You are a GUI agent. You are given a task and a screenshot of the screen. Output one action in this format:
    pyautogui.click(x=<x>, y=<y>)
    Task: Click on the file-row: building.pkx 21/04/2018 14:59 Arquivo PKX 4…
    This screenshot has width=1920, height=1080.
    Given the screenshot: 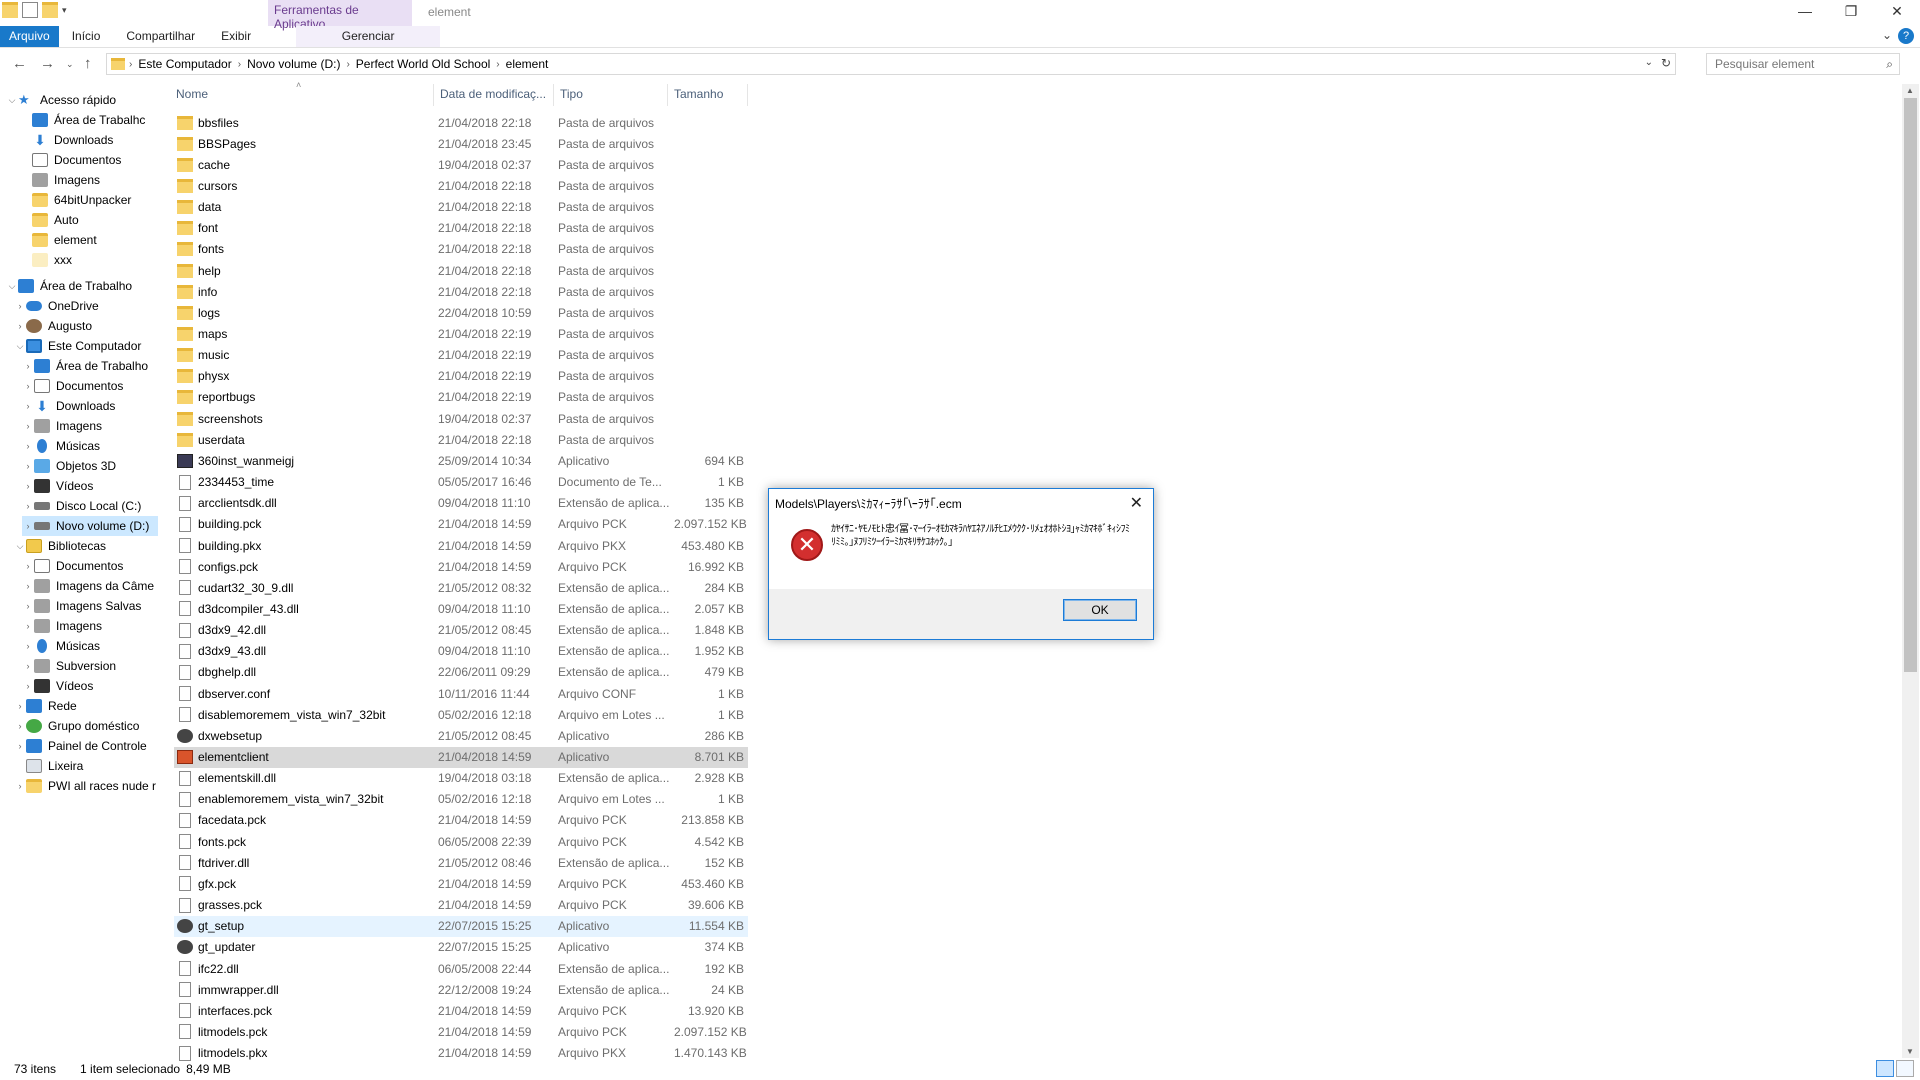 What is the action you would take?
    pyautogui.click(x=461, y=545)
    